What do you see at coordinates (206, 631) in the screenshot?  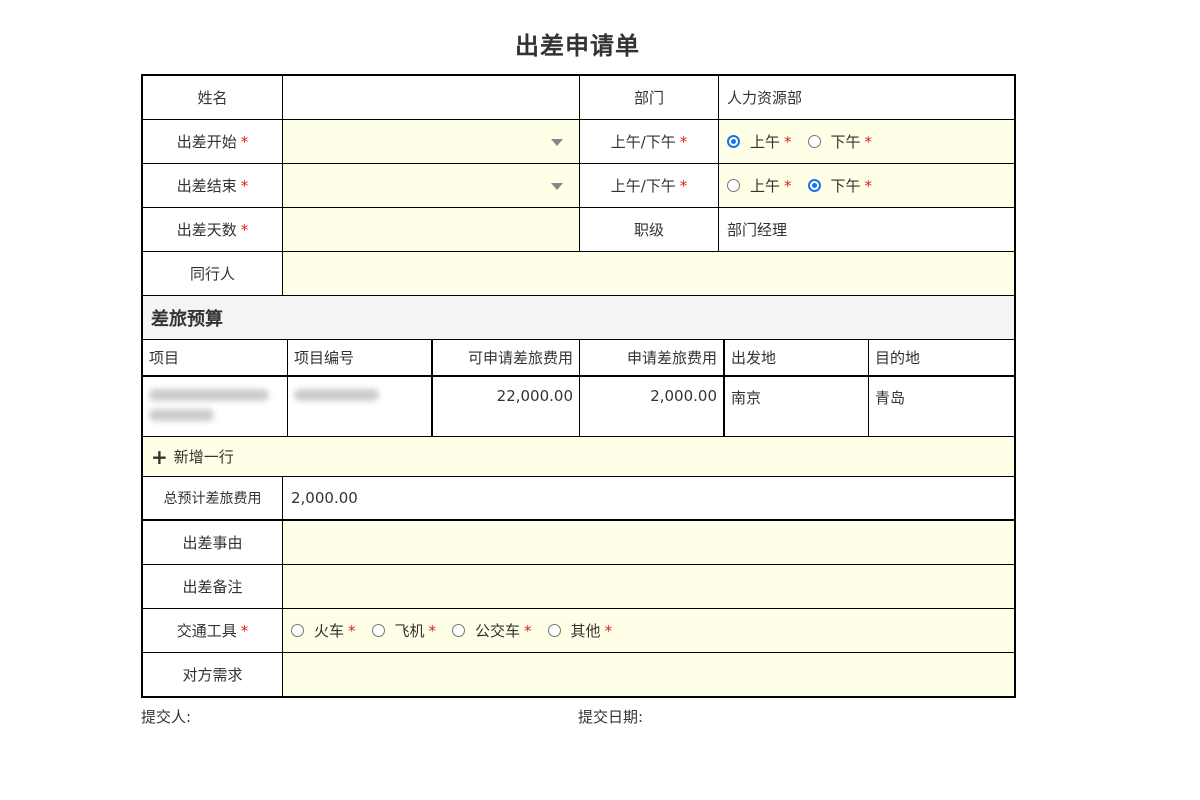 I see `transport-label-text: 交通工具` at bounding box center [206, 631].